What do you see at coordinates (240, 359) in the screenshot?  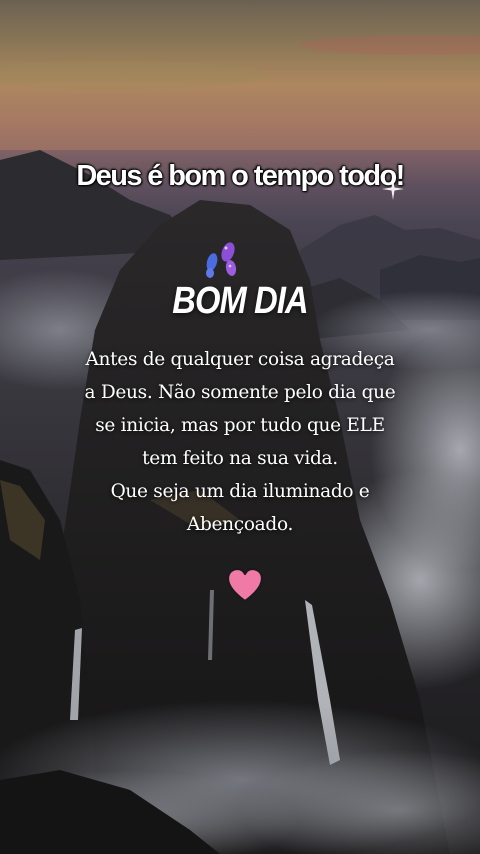 I see `message-line: Antes de qualquer coisa agradeça` at bounding box center [240, 359].